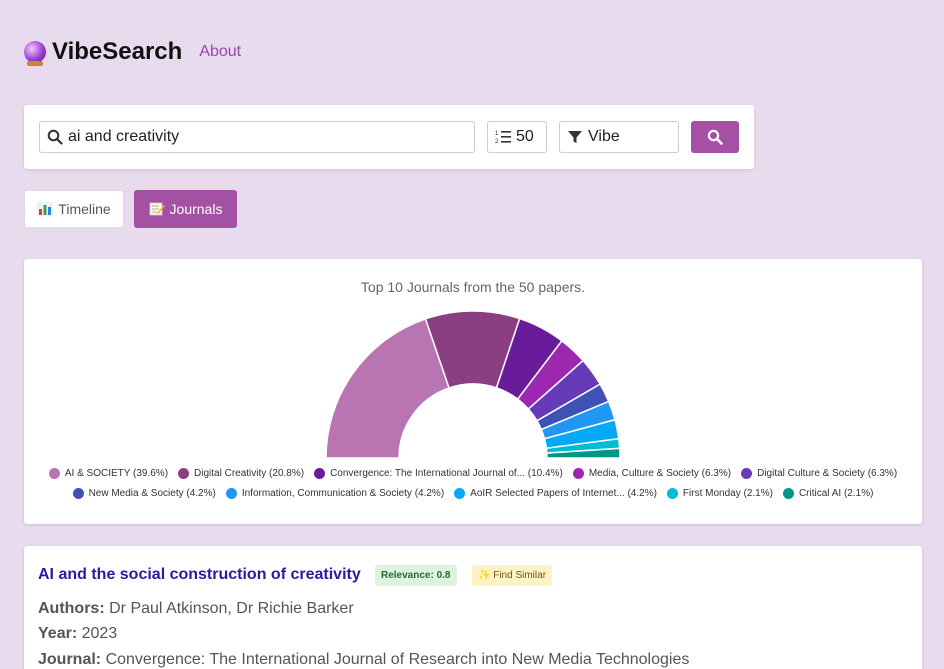 The width and height of the screenshot is (944, 669). What do you see at coordinates (836, 493) in the screenshot?
I see `legend-label: Critical AI (2.1%)` at bounding box center [836, 493].